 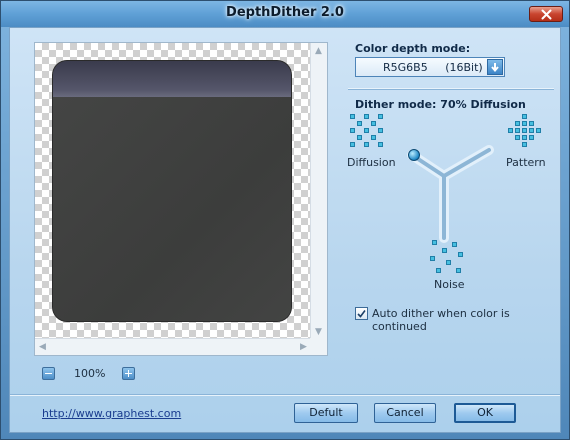 I want to click on ordered-pattern-icon, so click(x=526, y=132).